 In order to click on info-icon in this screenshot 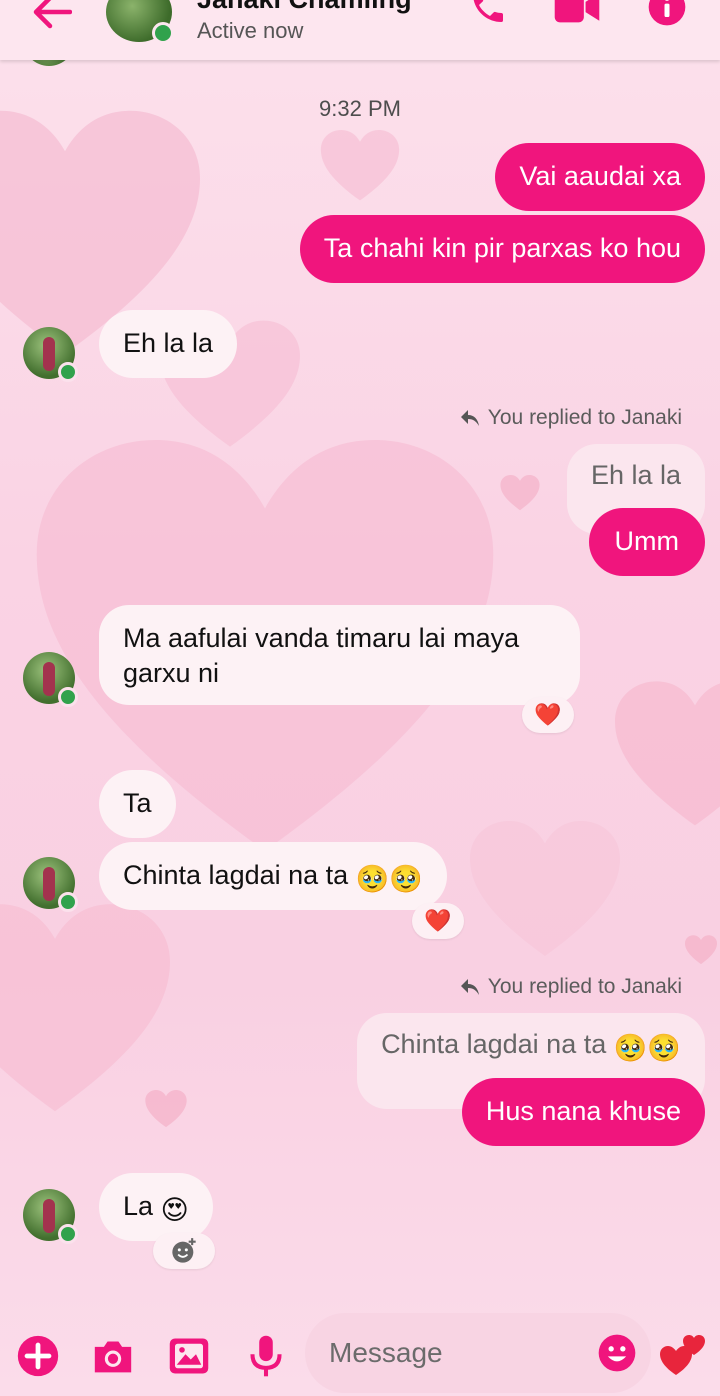, I will do `click(667, 13)`.